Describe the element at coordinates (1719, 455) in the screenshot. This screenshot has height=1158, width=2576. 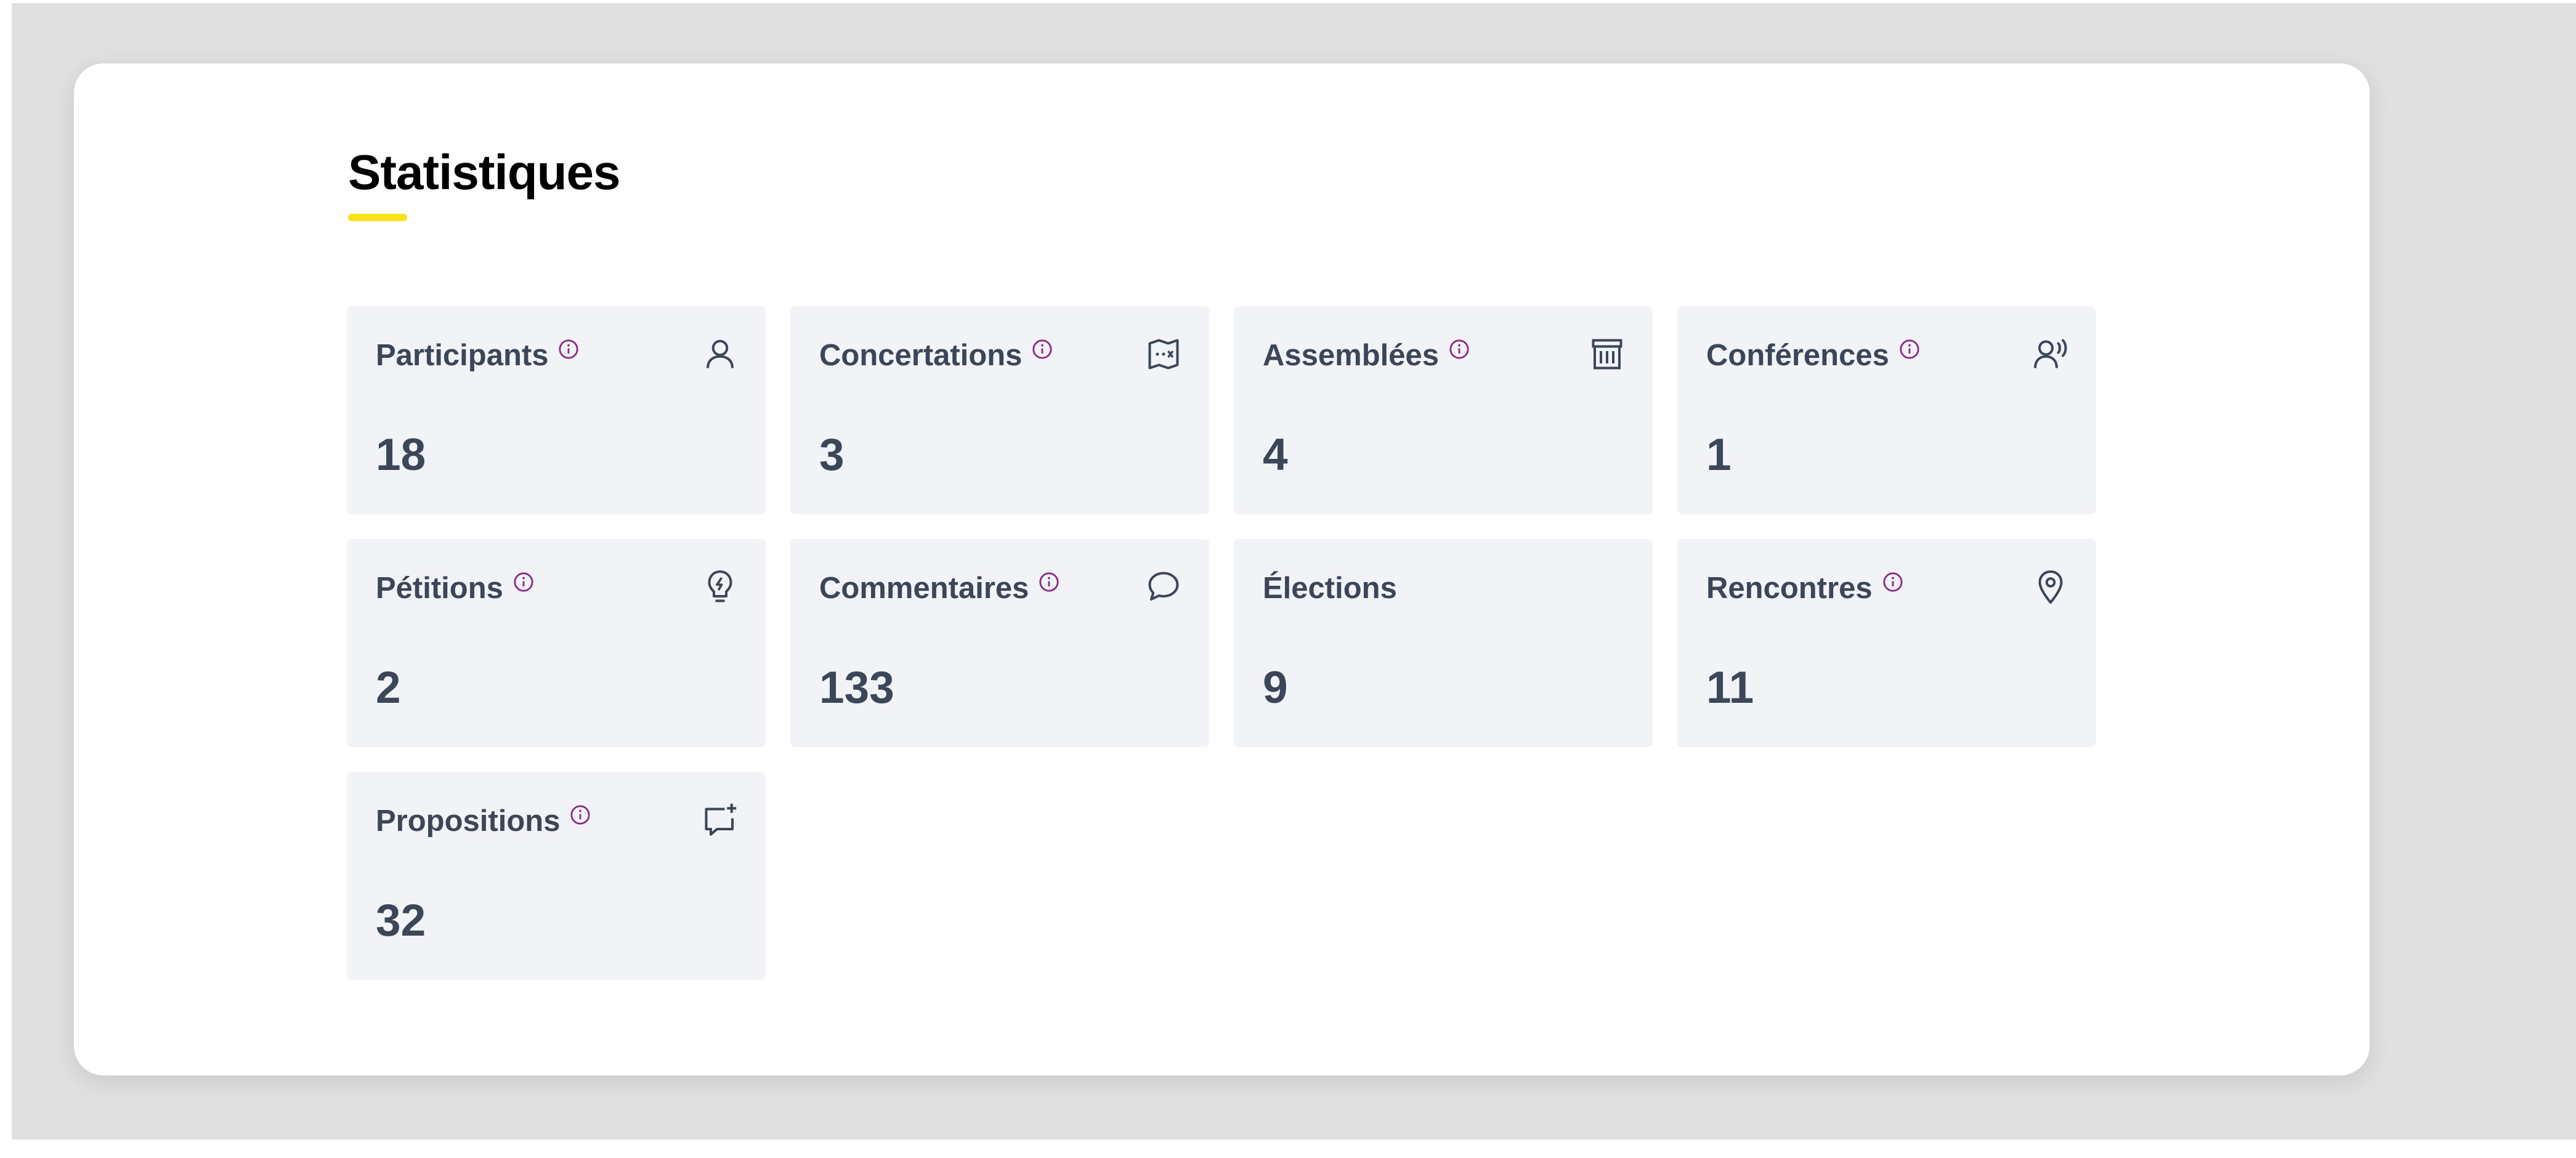
I see `stat-value: 1` at that location.